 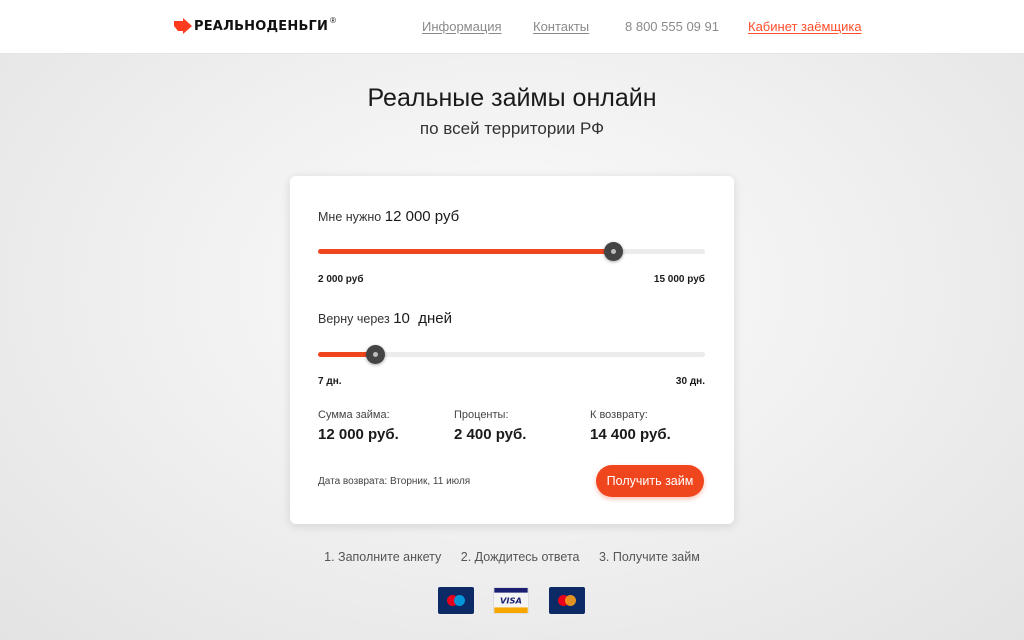 What do you see at coordinates (481, 415) in the screenshot?
I see `interest-label: Проценты:` at bounding box center [481, 415].